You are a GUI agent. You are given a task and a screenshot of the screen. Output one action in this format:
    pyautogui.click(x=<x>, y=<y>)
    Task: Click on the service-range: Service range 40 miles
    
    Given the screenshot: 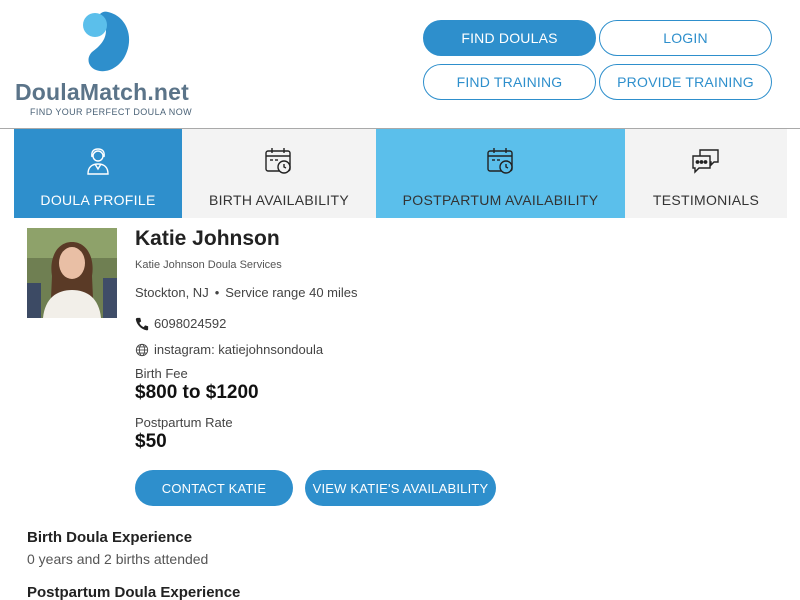 What is the action you would take?
    pyautogui.click(x=291, y=292)
    